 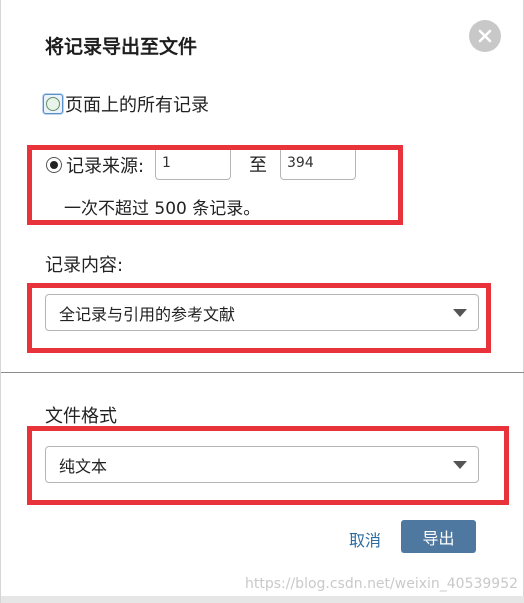 What do you see at coordinates (438, 536) in the screenshot?
I see `export-button: 导出` at bounding box center [438, 536].